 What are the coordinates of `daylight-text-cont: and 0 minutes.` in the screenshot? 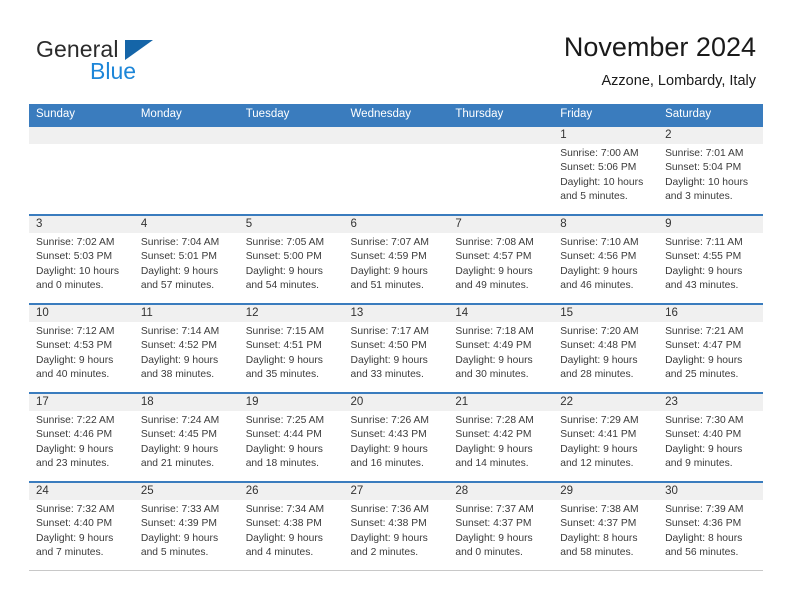 It's located at (489, 552).